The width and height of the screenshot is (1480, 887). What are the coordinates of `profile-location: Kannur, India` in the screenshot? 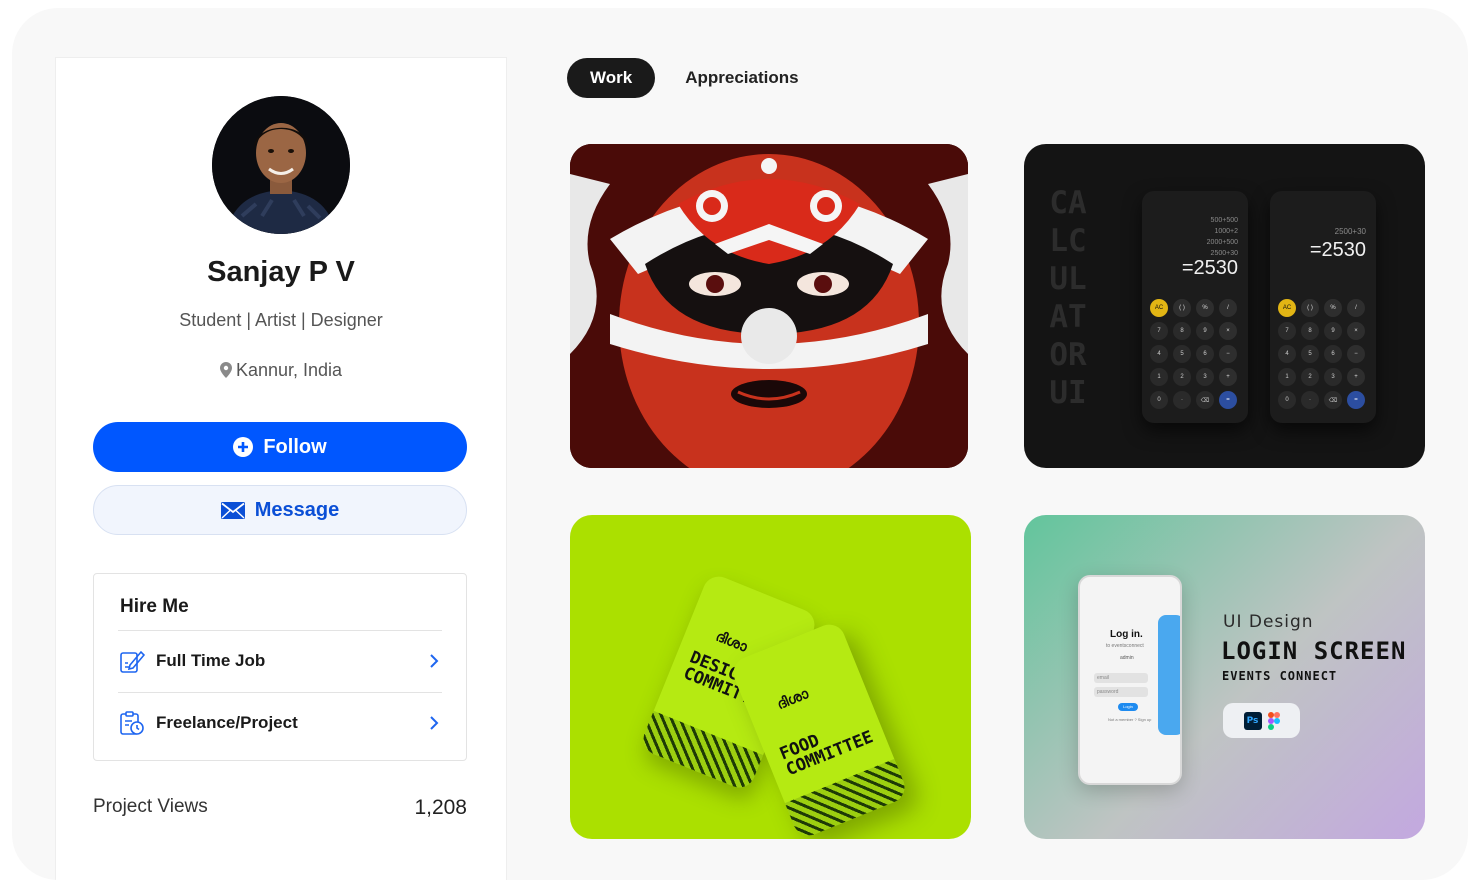 It's located at (281, 370).